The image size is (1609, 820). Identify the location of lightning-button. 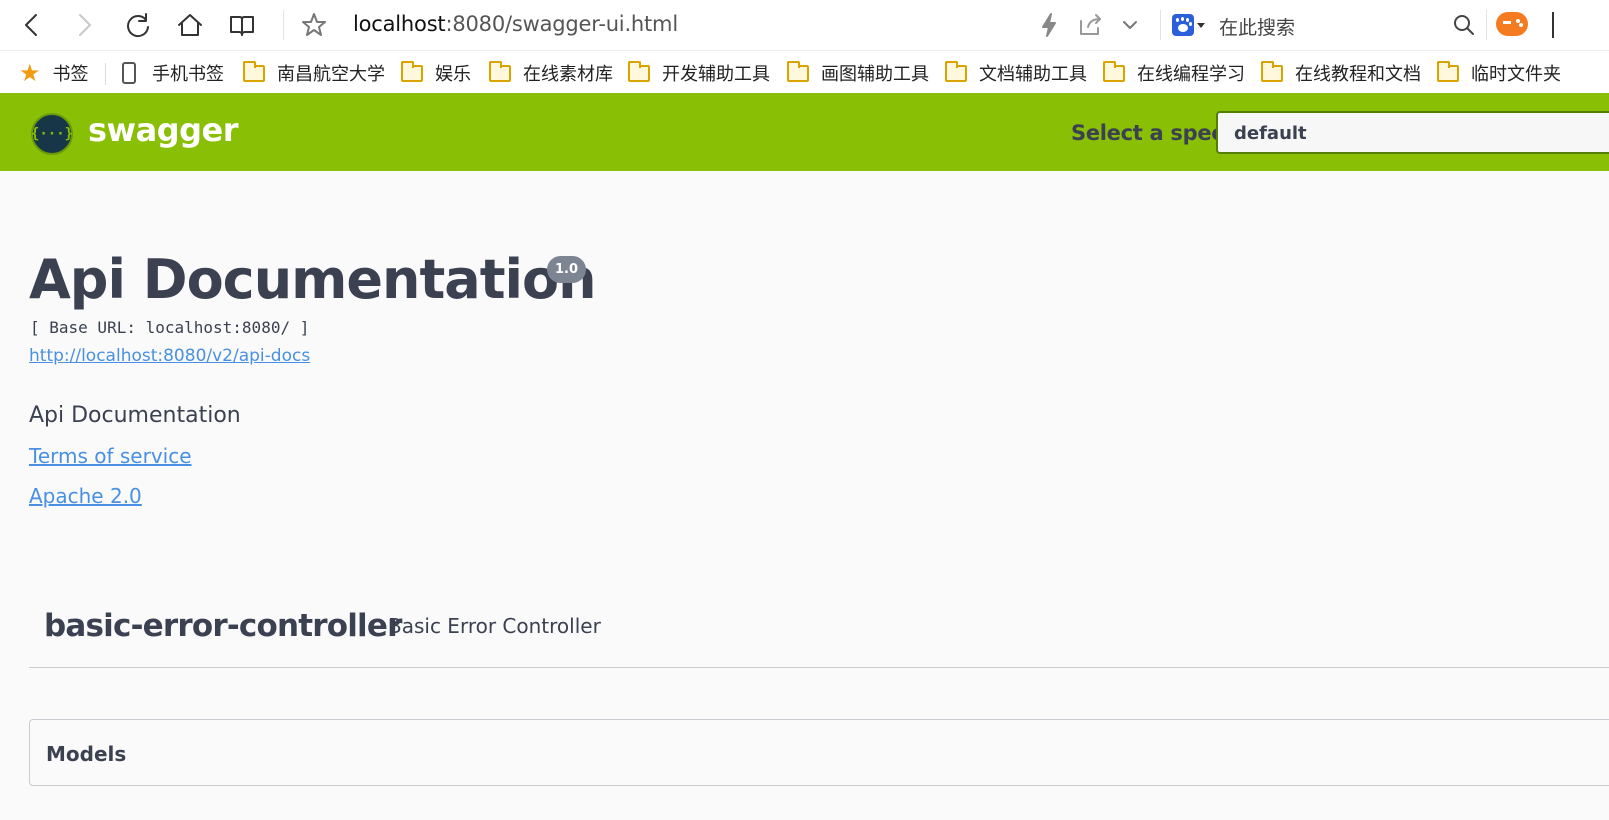
(1049, 25).